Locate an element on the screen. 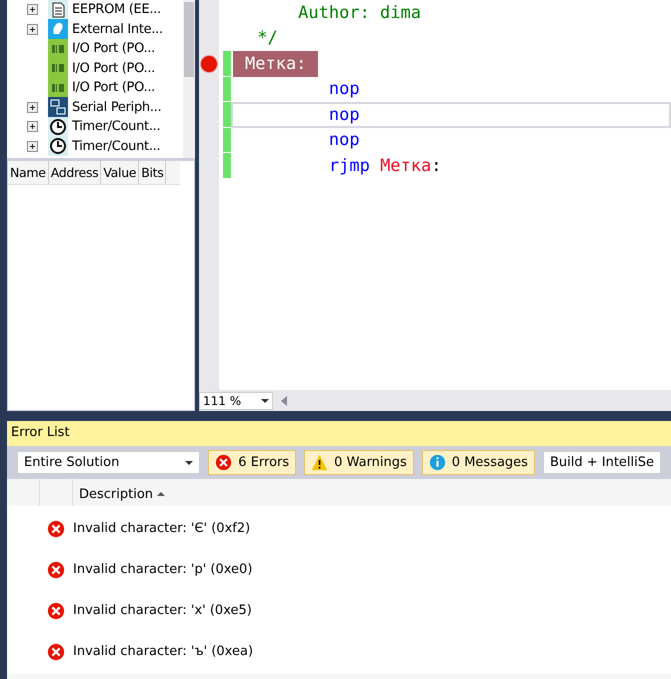 The width and height of the screenshot is (671, 679). scrollbar is located at coordinates (189, 79).